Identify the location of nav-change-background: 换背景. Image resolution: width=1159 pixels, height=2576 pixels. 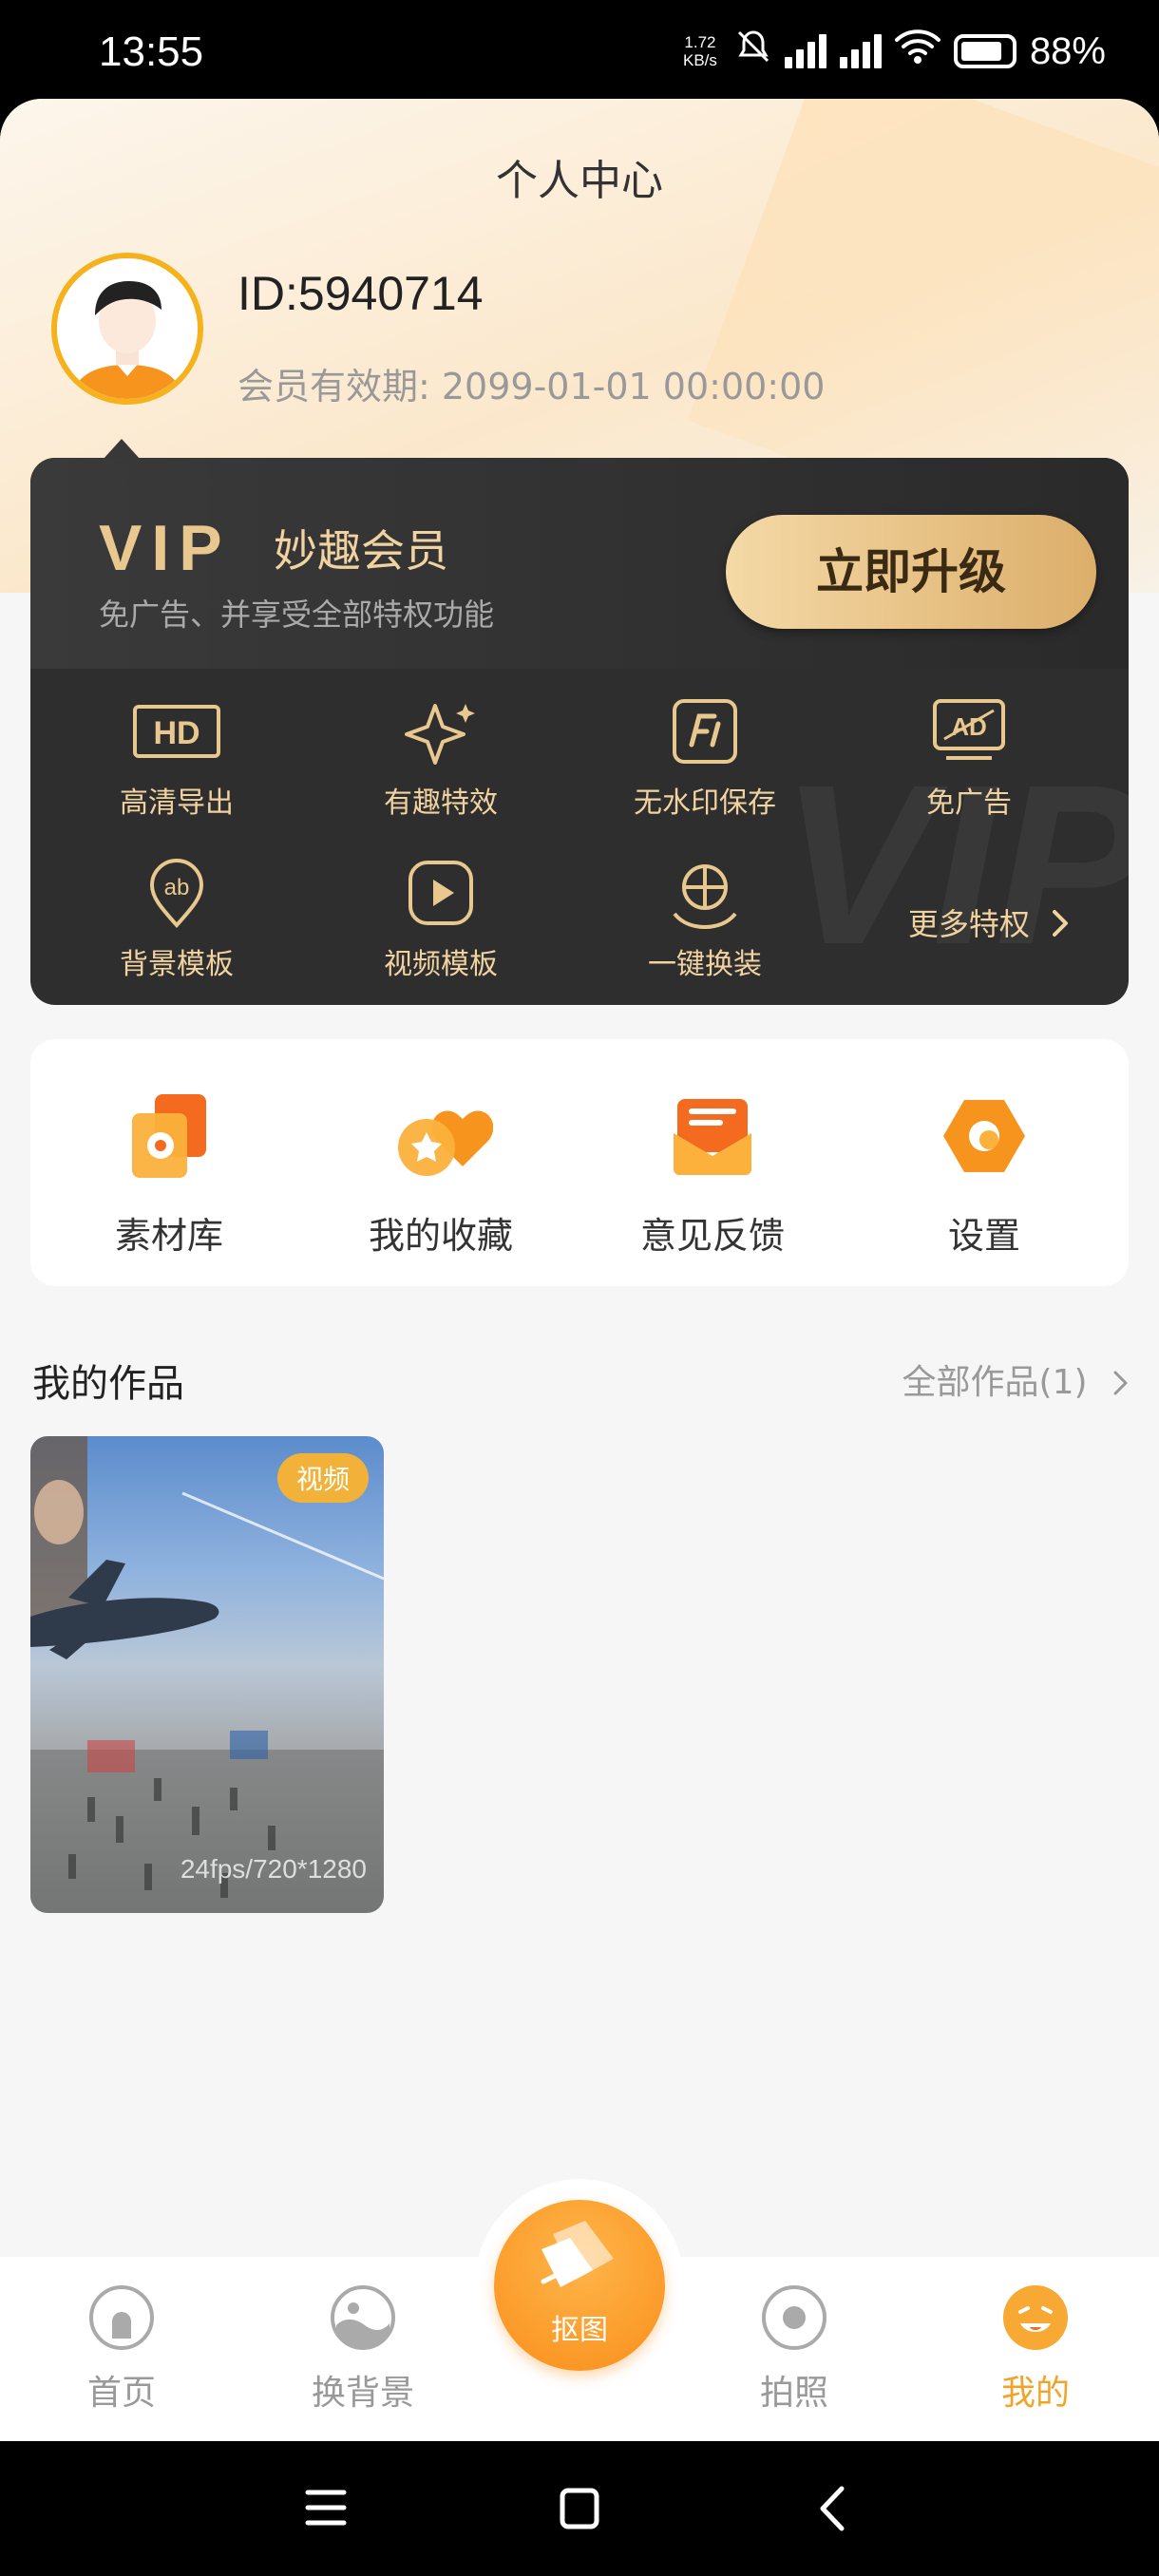
(363, 2347).